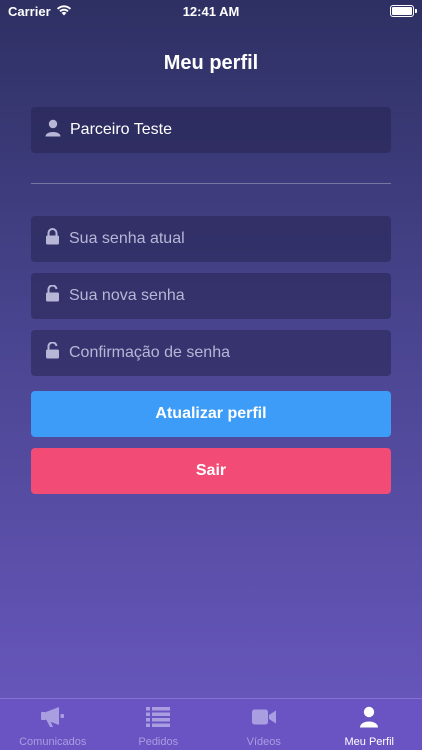  I want to click on current-password-input, so click(219, 239).